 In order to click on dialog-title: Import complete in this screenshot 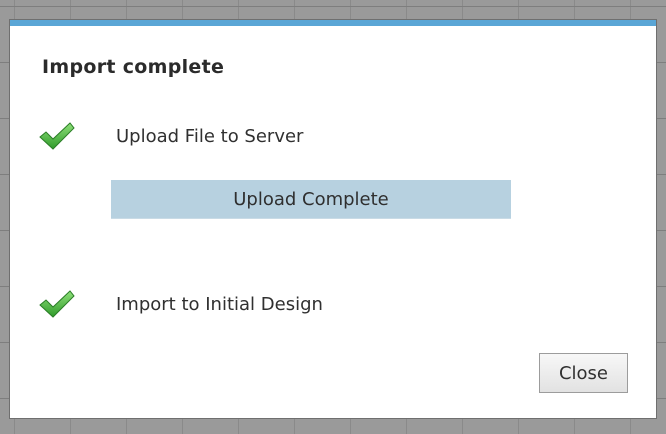, I will do `click(133, 67)`.